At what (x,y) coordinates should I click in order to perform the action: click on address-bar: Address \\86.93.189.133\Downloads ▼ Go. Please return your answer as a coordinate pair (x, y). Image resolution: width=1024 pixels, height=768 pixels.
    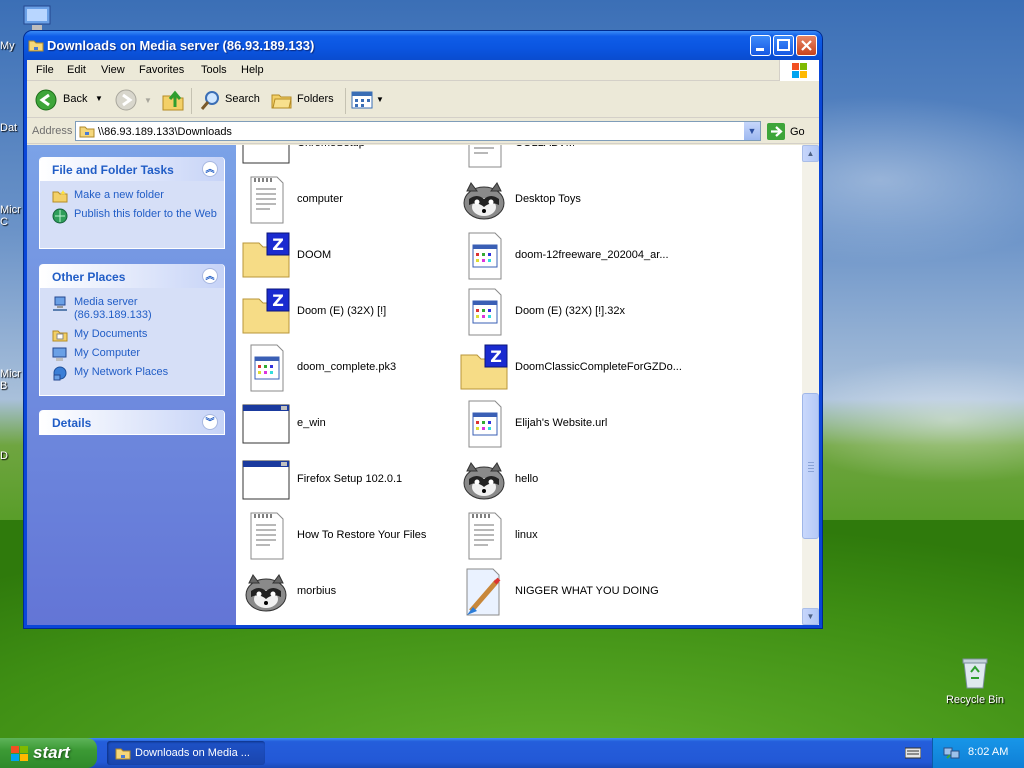
    Looking at the image, I should click on (423, 131).